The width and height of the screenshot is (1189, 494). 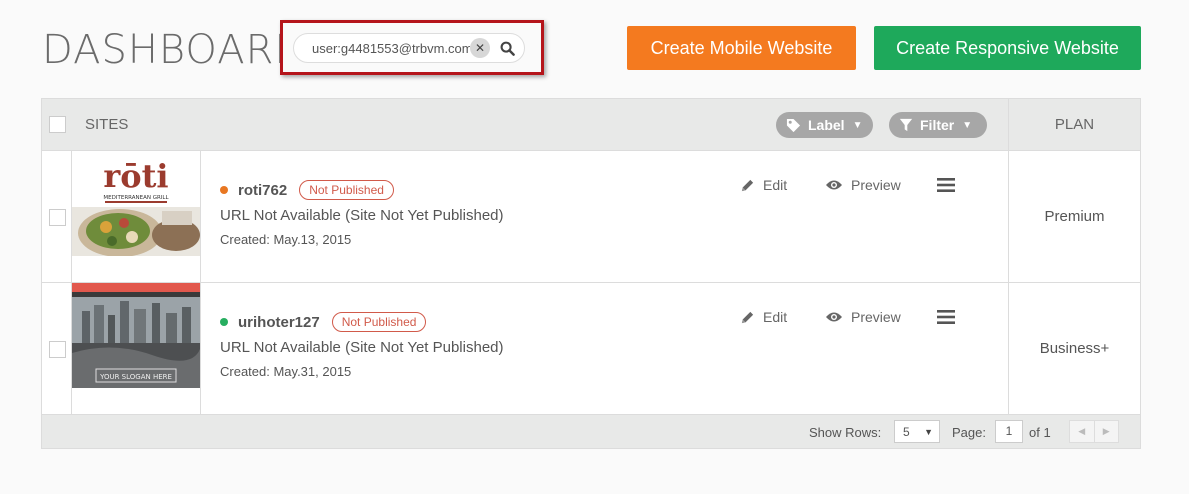 What do you see at coordinates (1106, 431) in the screenshot?
I see `next-page-icon: ▶` at bounding box center [1106, 431].